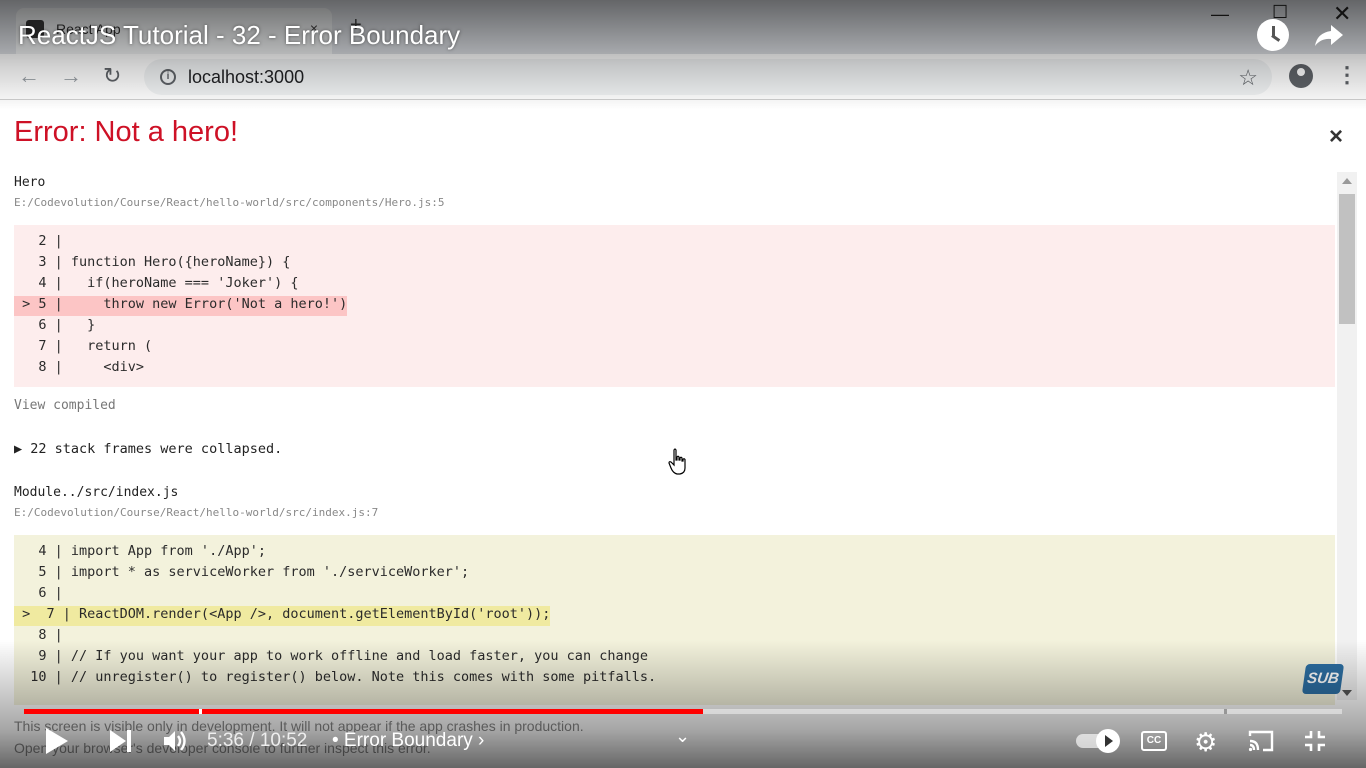 This screenshot has width=1366, height=768. I want to click on code-line: 6 | }, so click(55, 325).